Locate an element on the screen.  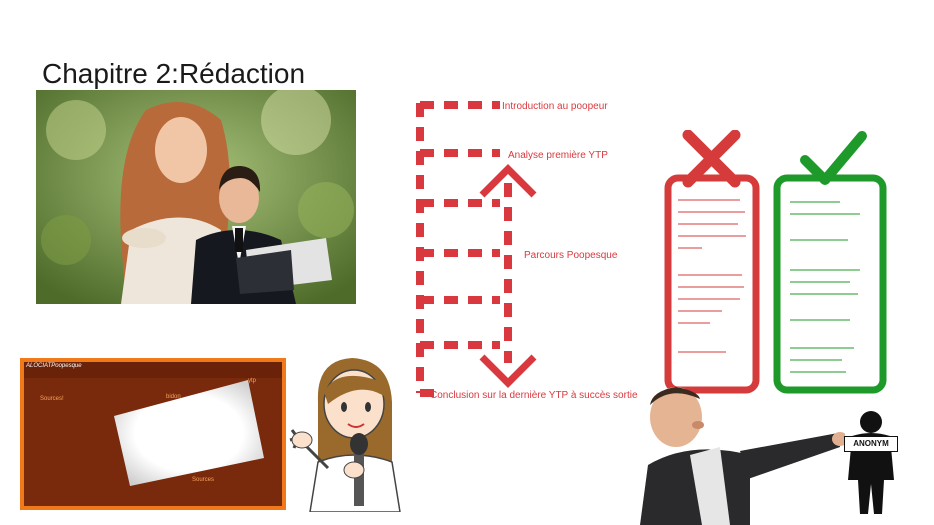
website-logo: ALOCIATPoopesque is located at coordinates (54, 366).